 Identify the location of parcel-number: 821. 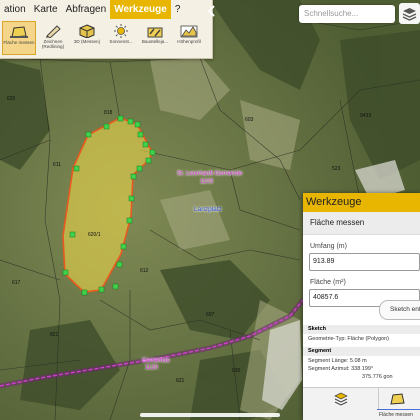
(54, 335).